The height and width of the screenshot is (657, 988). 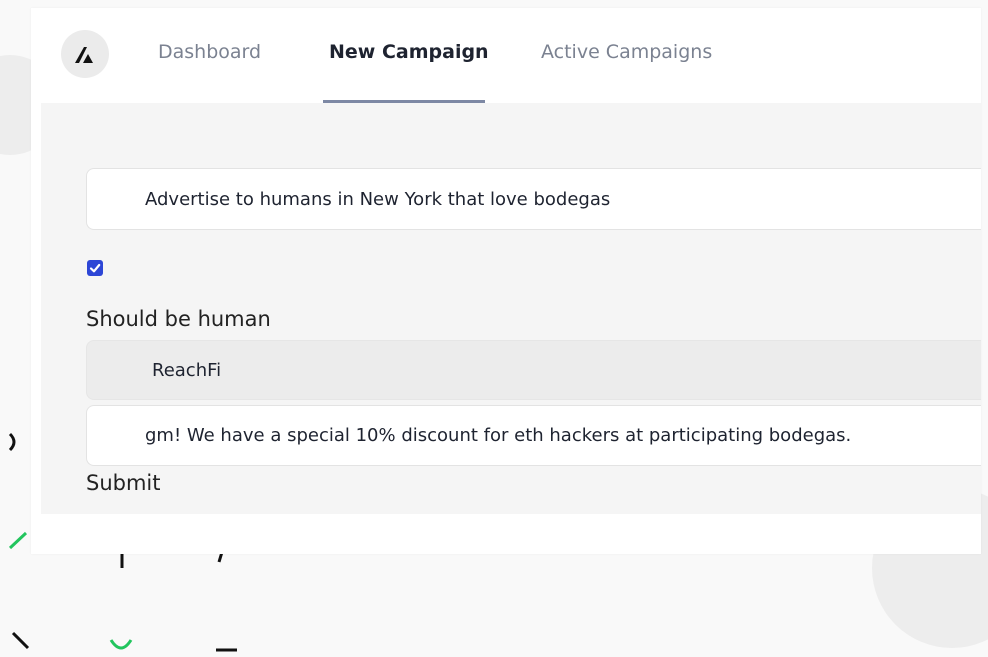 What do you see at coordinates (409, 52) in the screenshot?
I see `tab-new-campaign: New Campaign` at bounding box center [409, 52].